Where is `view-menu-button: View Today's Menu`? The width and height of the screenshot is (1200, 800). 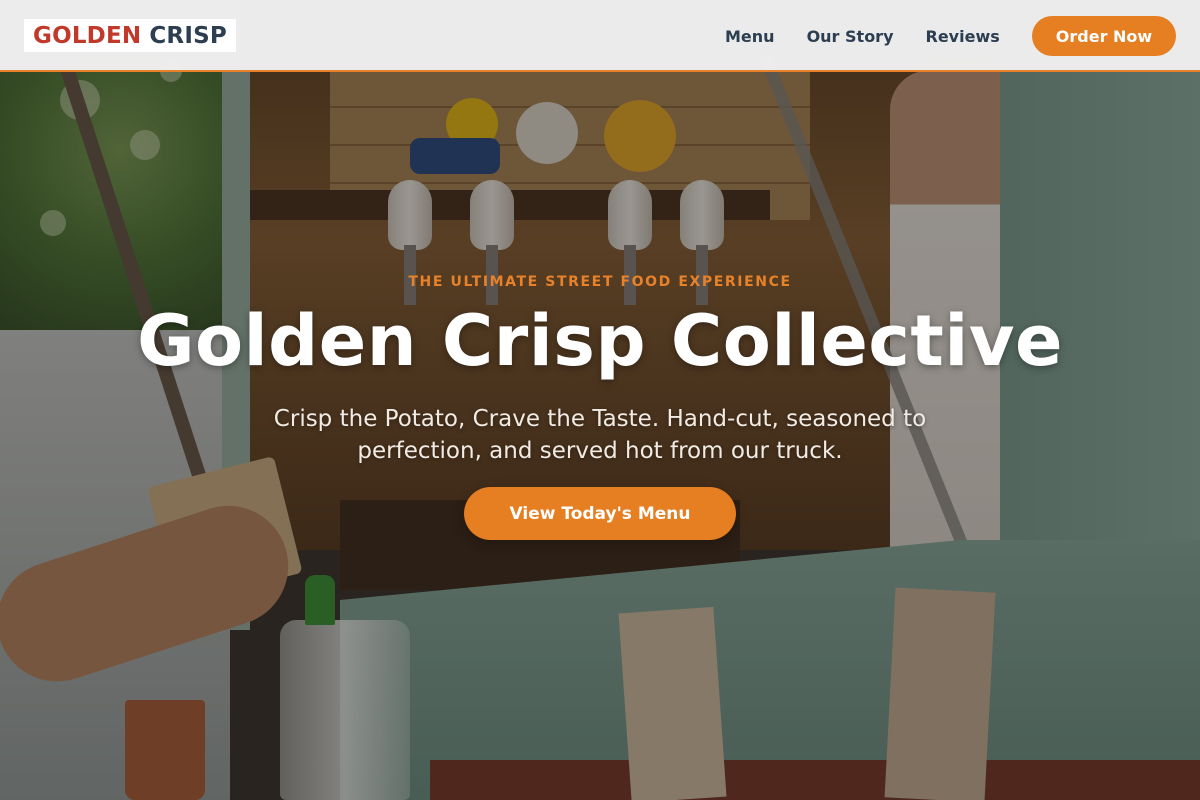
view-menu-button: View Today's Menu is located at coordinates (600, 513).